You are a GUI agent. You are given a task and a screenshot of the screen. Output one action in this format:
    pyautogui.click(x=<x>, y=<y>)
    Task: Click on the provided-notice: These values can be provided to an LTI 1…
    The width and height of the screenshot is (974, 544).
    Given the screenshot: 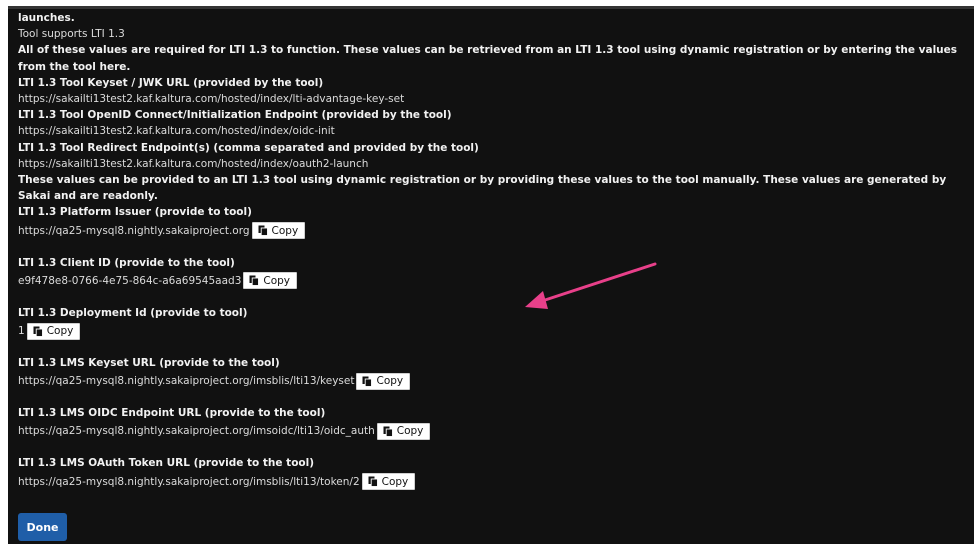 What is the action you would take?
    pyautogui.click(x=482, y=188)
    